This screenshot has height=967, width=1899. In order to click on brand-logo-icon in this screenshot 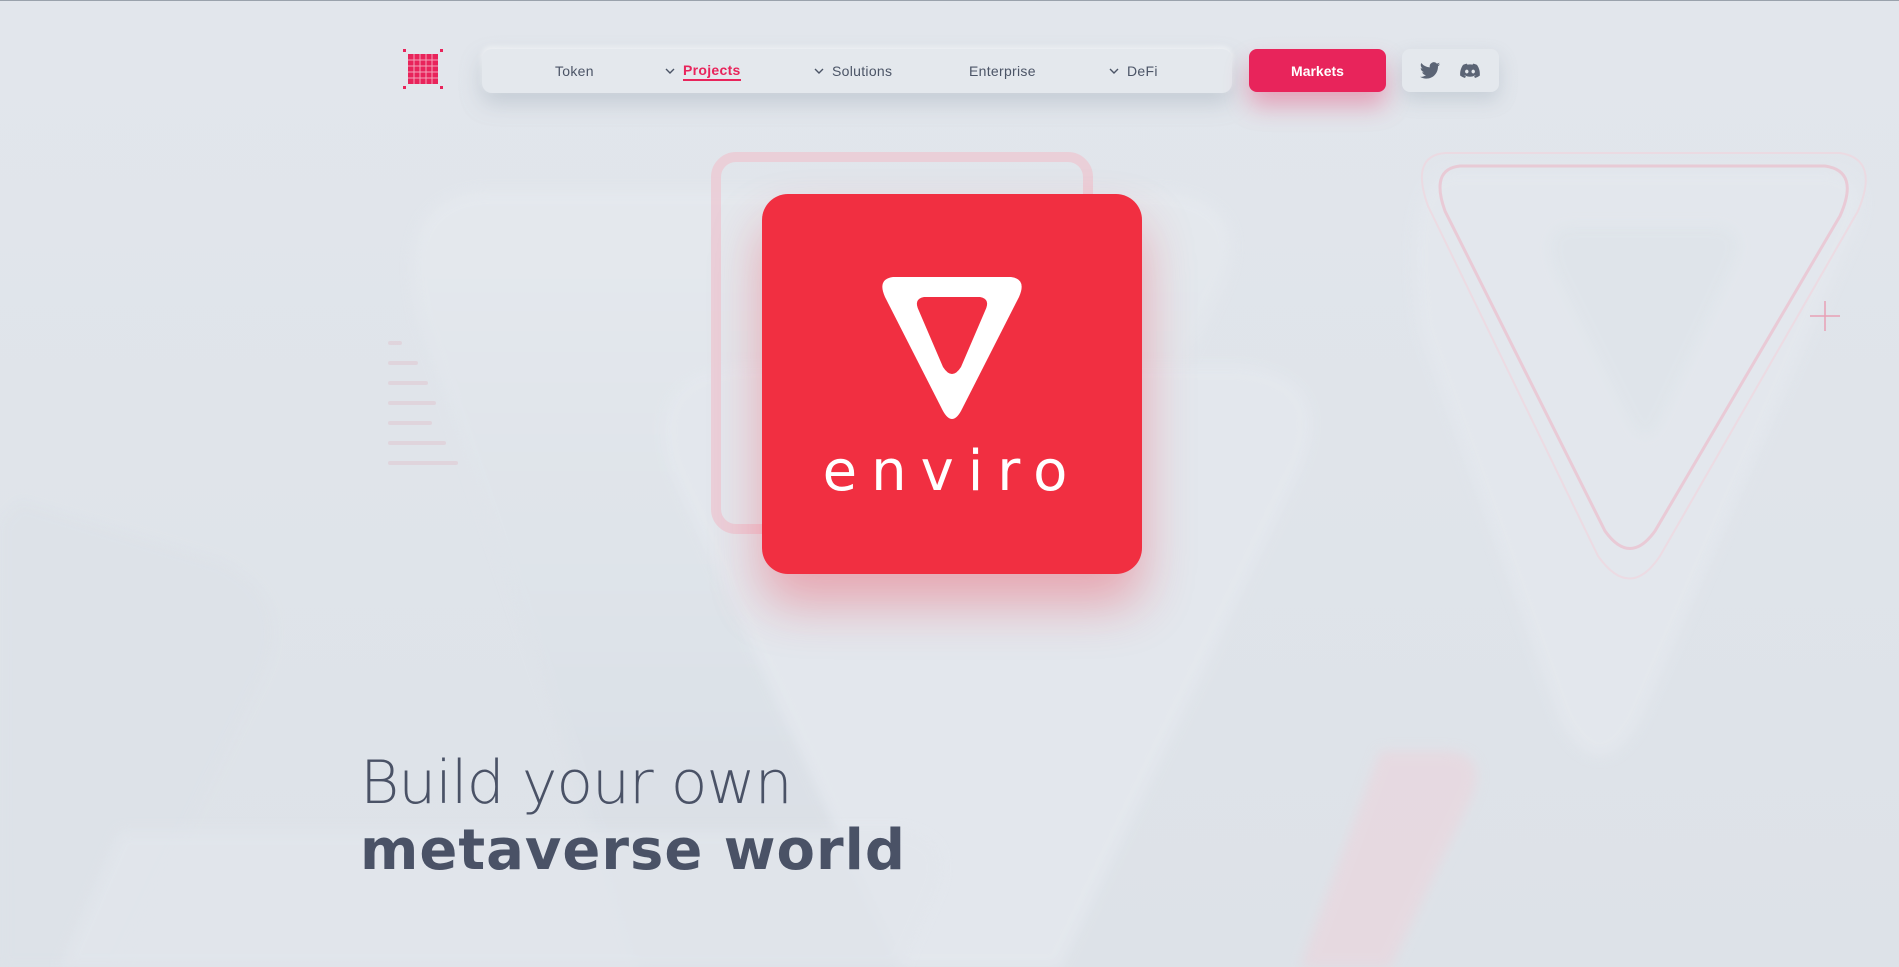, I will do `click(423, 69)`.